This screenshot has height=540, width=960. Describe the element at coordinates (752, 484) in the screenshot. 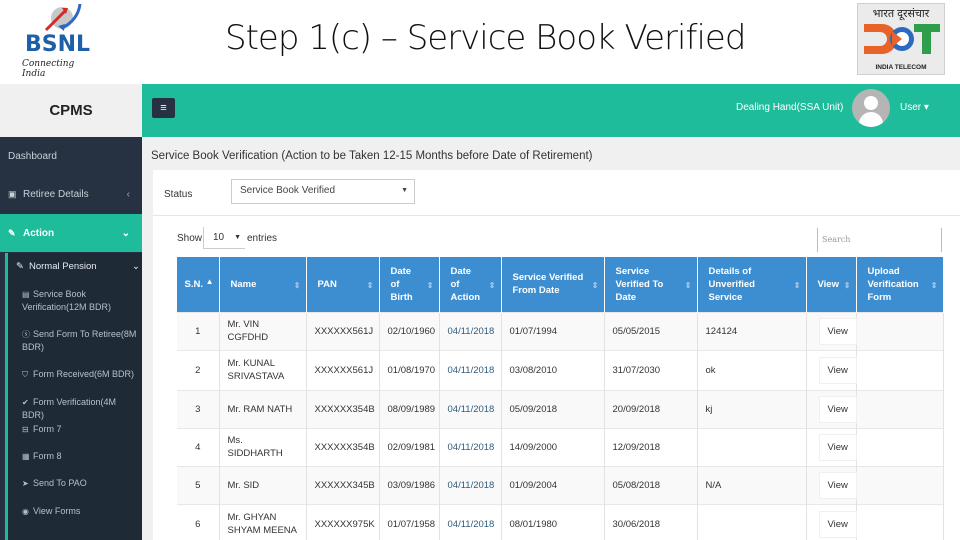

I see `cell-details: N/A` at that location.